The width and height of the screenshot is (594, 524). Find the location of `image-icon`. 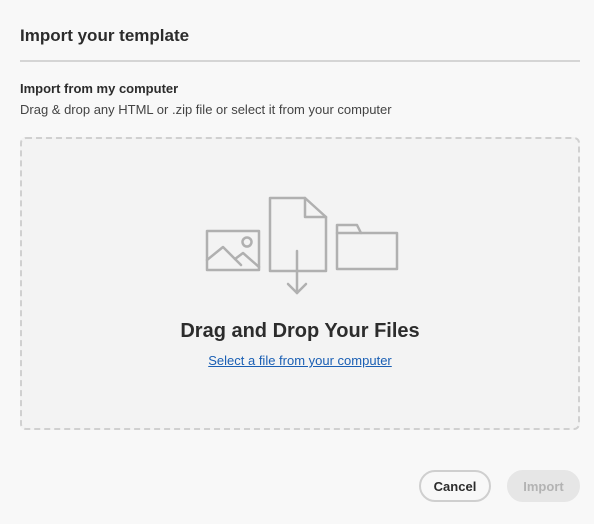

image-icon is located at coordinates (233, 250).